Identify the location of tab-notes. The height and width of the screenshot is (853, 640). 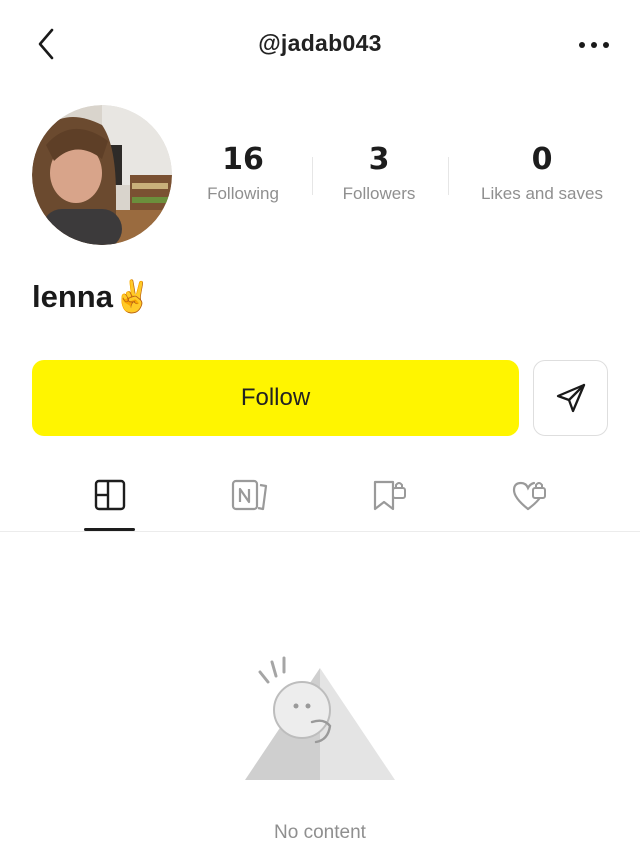
(250, 501).